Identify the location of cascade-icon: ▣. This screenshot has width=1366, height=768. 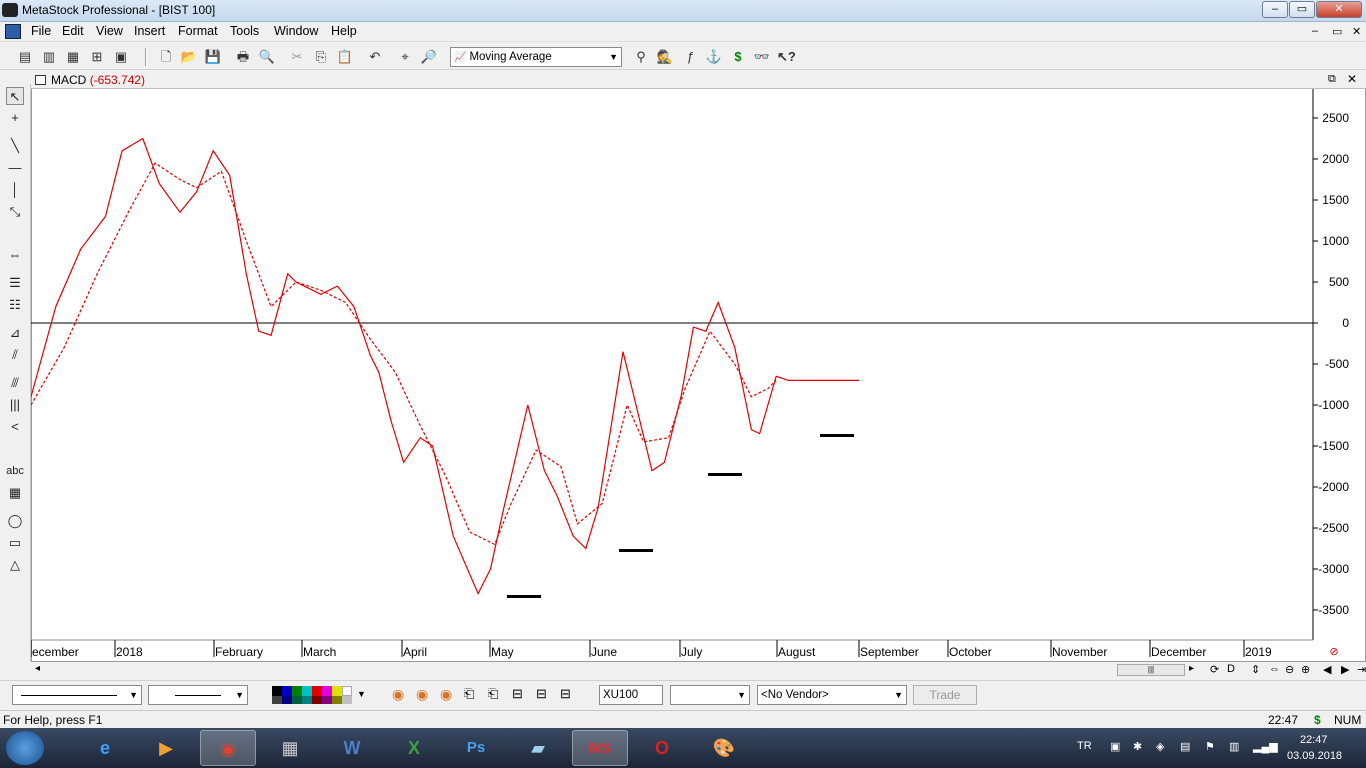
(121, 57).